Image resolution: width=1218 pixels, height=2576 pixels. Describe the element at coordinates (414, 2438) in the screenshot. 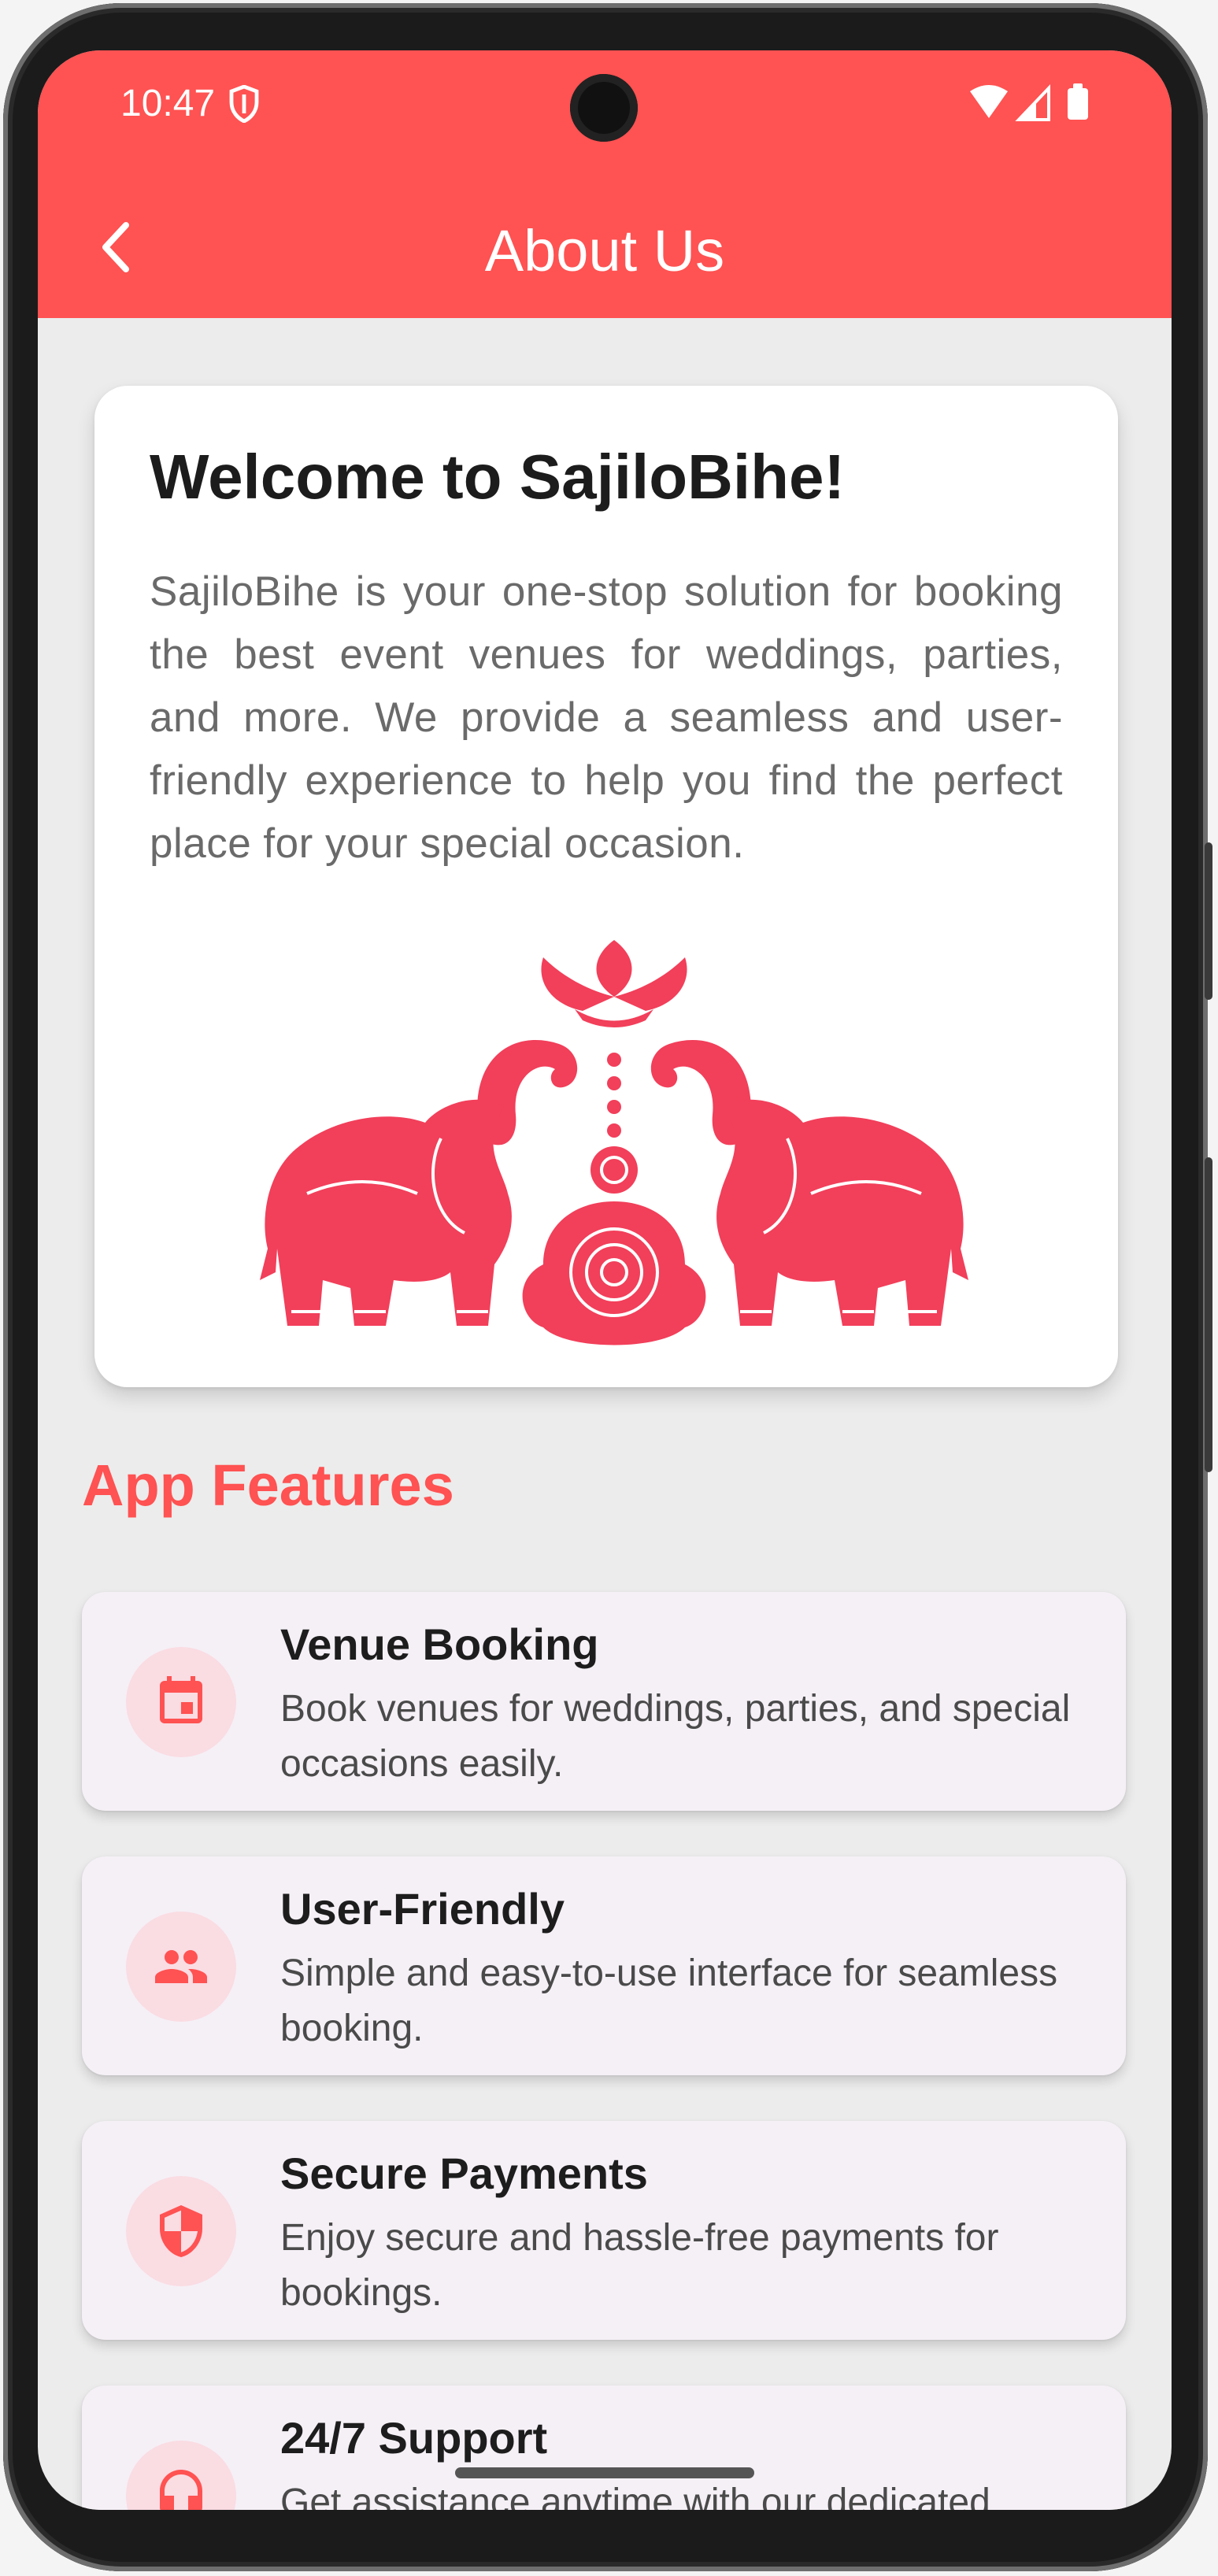

I see `feature-title: 24/7 Support` at that location.